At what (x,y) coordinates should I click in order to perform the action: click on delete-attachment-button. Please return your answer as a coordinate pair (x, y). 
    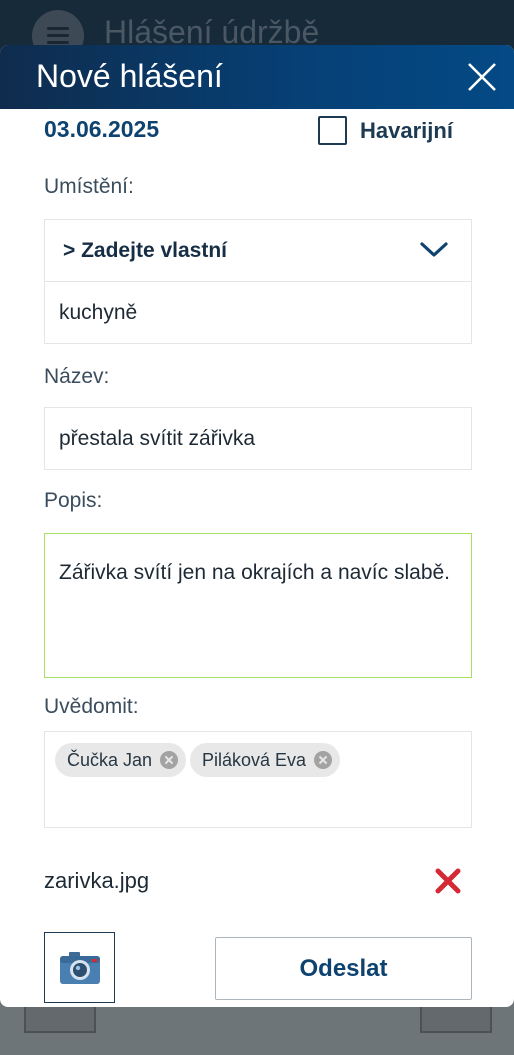
    Looking at the image, I should click on (448, 881).